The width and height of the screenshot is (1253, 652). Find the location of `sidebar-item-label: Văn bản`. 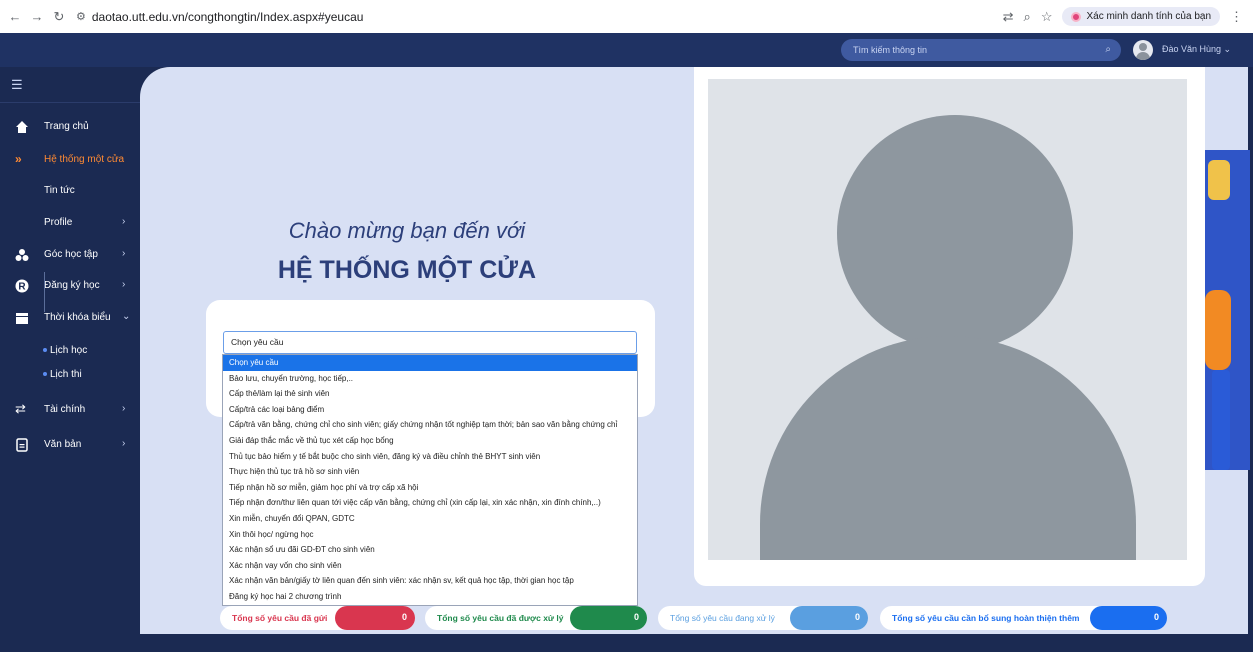

sidebar-item-label: Văn bản is located at coordinates (63, 444).